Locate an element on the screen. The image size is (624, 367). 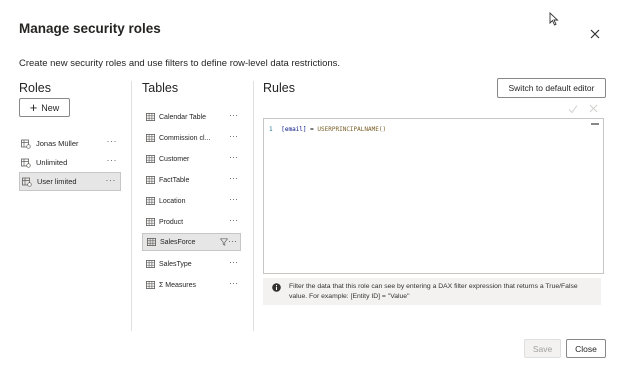
role-label: Jonas Müller is located at coordinates (57, 143).